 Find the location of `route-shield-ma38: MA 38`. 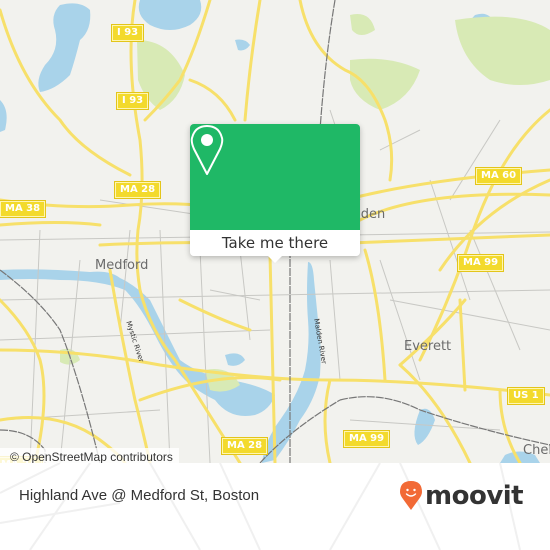

route-shield-ma38: MA 38 is located at coordinates (23, 209).